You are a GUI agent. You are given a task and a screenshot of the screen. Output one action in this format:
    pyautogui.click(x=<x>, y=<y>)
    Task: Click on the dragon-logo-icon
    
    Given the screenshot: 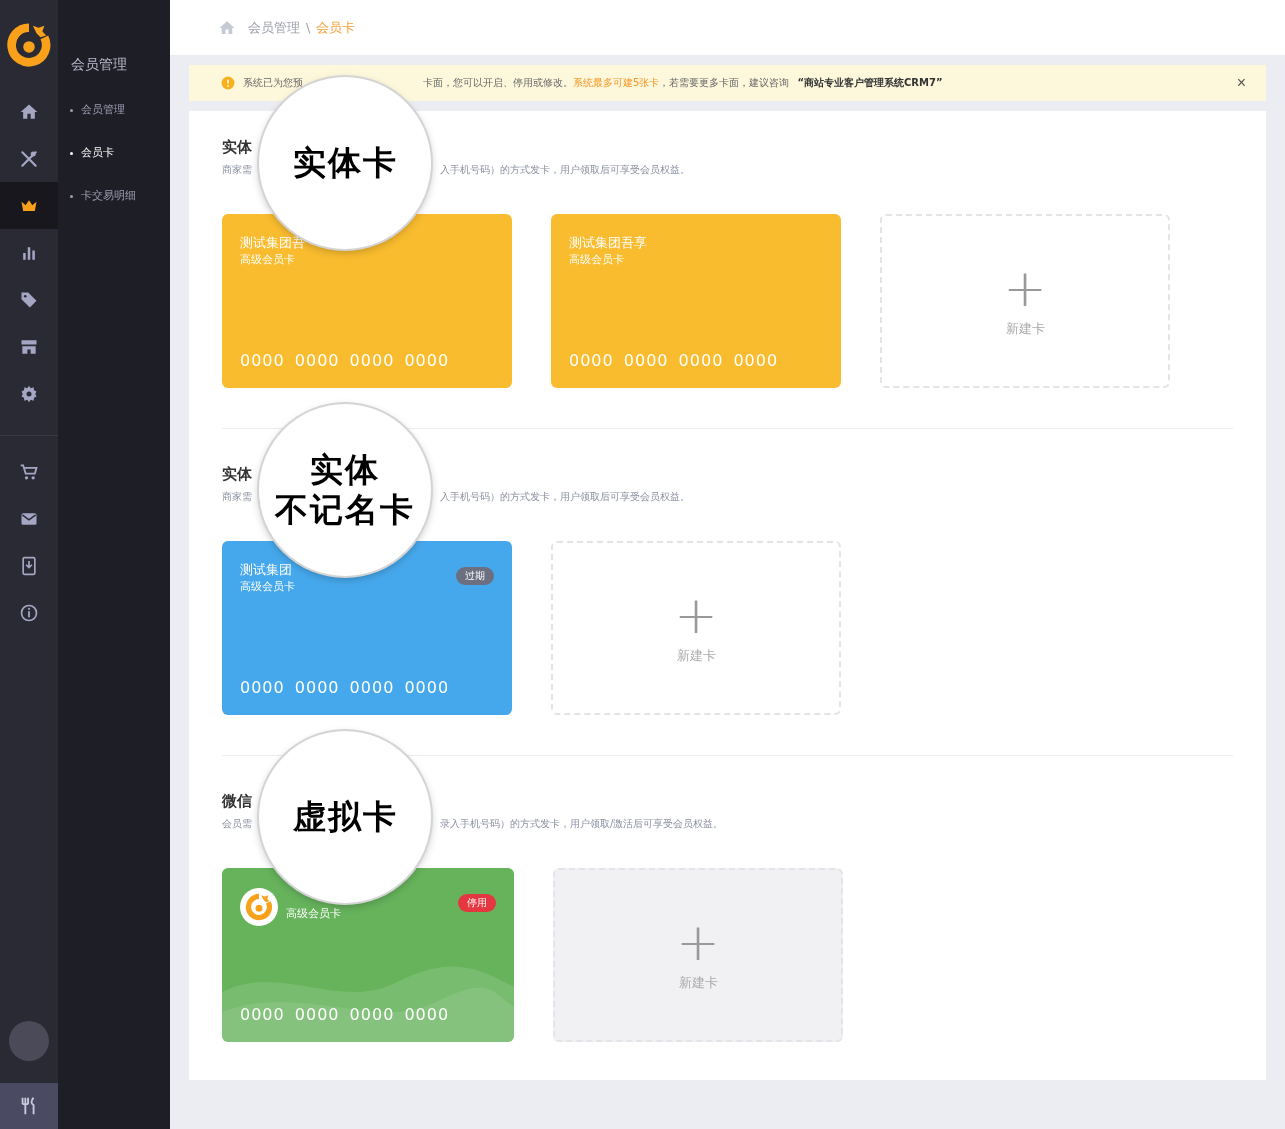 What is the action you would take?
    pyautogui.click(x=29, y=45)
    